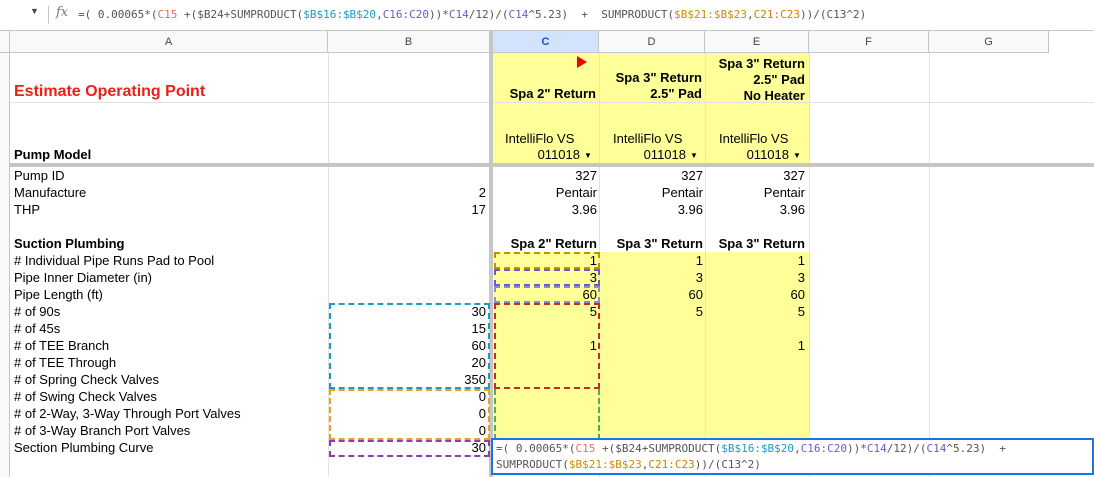  Describe the element at coordinates (61, 346) in the screenshot. I see `row-label: # of TEE Branch` at that location.